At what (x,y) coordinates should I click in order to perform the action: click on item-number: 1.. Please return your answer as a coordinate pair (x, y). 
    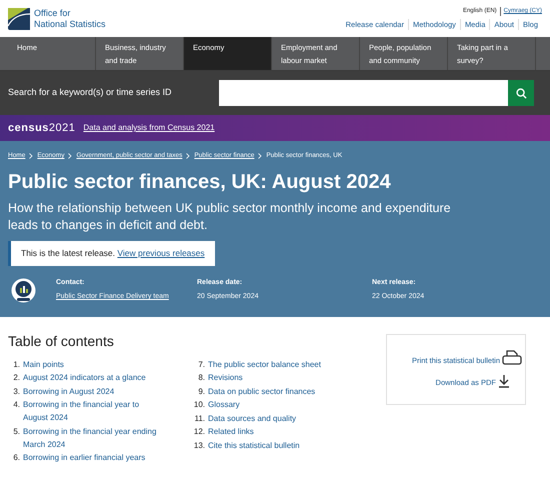
    Looking at the image, I should click on (16, 364).